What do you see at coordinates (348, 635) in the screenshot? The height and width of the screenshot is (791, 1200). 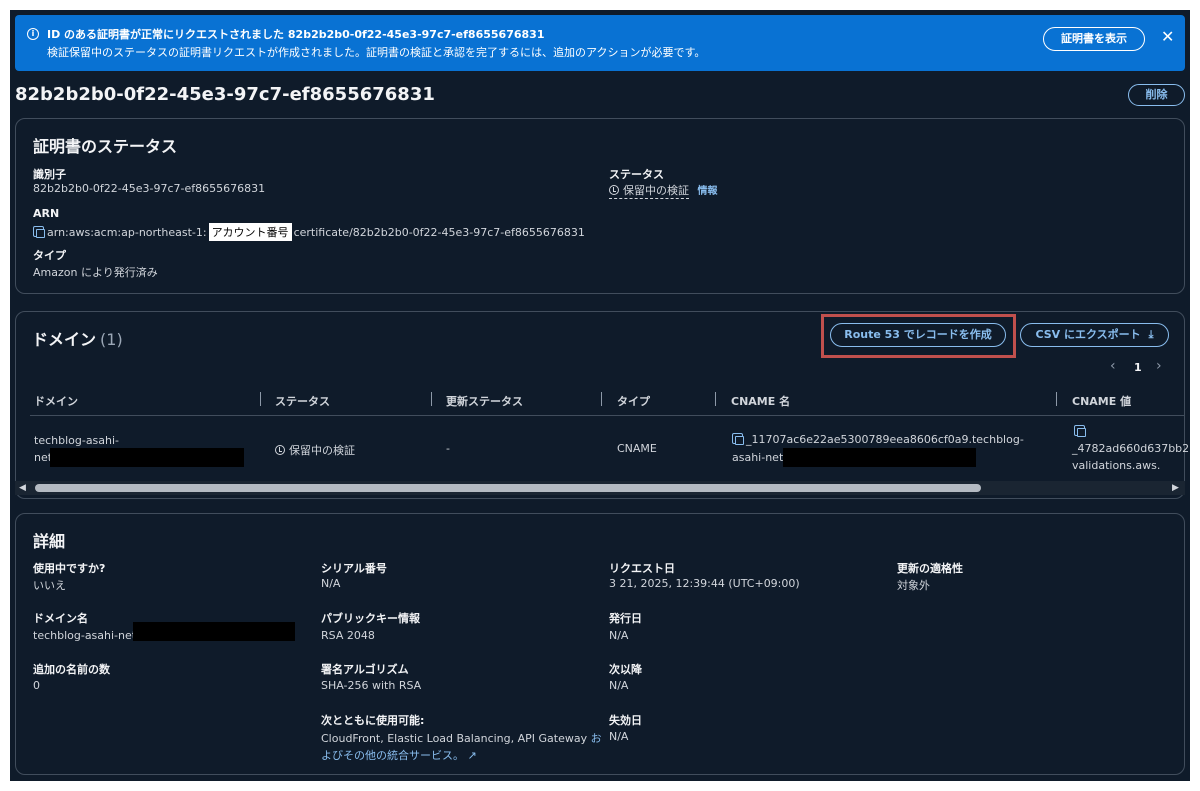 I see `public-key-value: RSA 2048` at bounding box center [348, 635].